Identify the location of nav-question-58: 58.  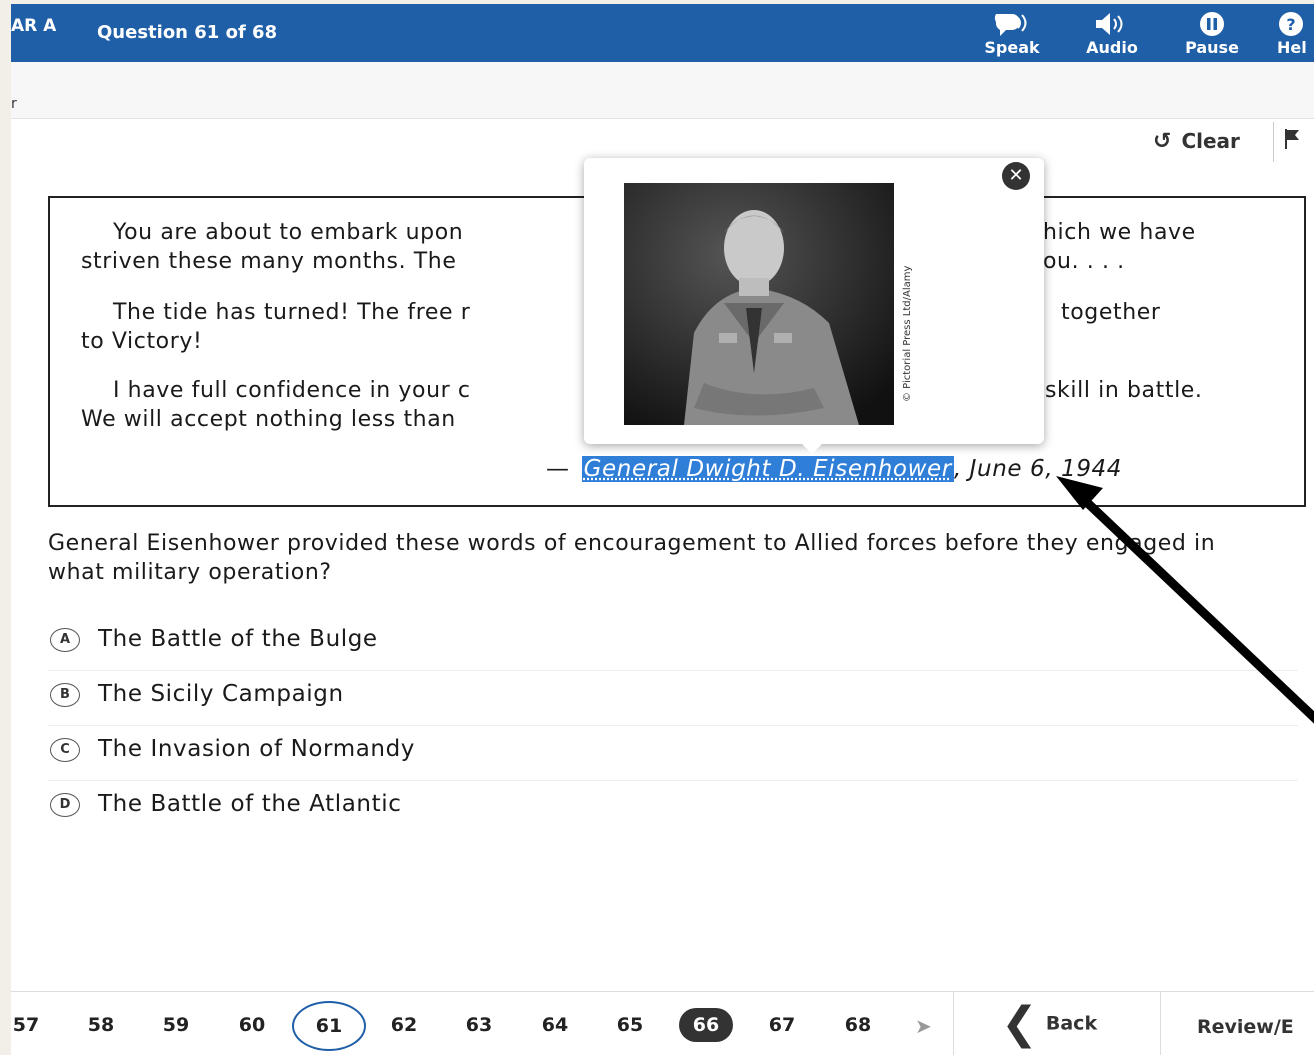
(101, 1025).